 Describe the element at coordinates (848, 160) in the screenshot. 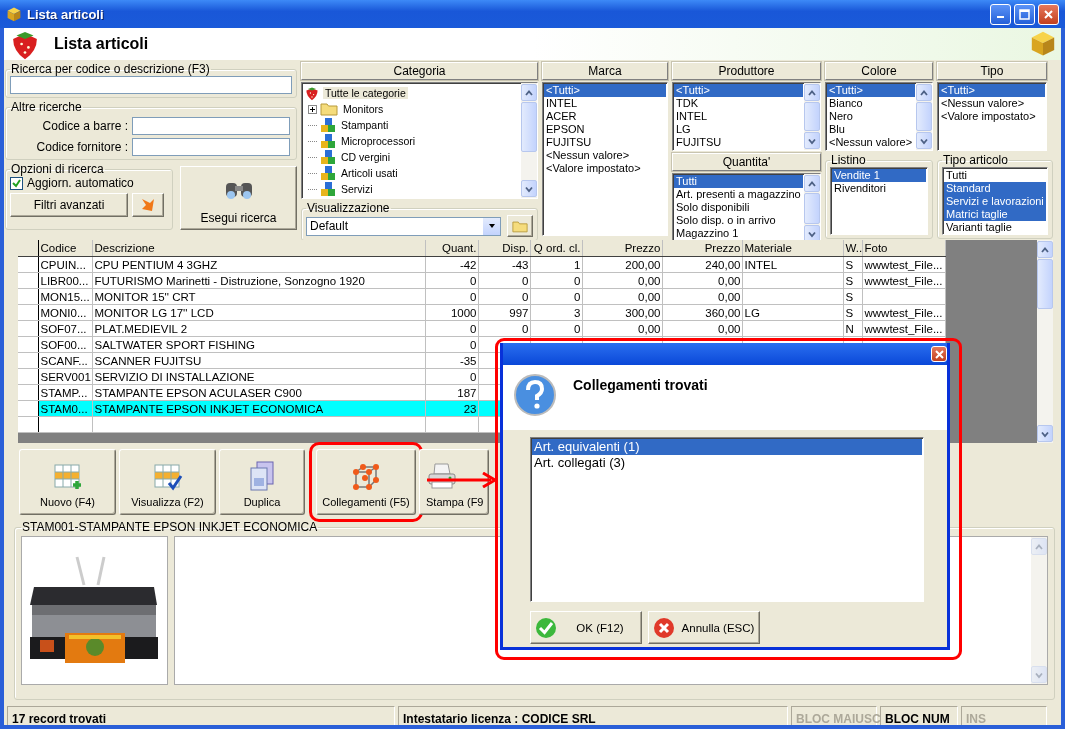

I see `group-label: Listino` at that location.